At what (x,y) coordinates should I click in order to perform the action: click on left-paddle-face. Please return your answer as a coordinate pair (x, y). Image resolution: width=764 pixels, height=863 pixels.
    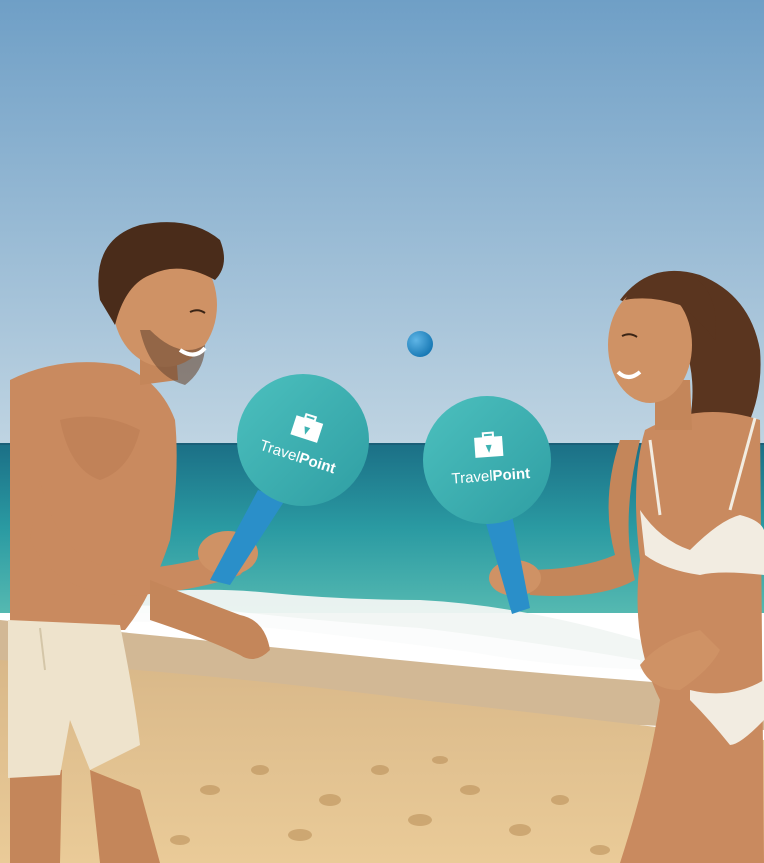
    Looking at the image, I should click on (303, 440).